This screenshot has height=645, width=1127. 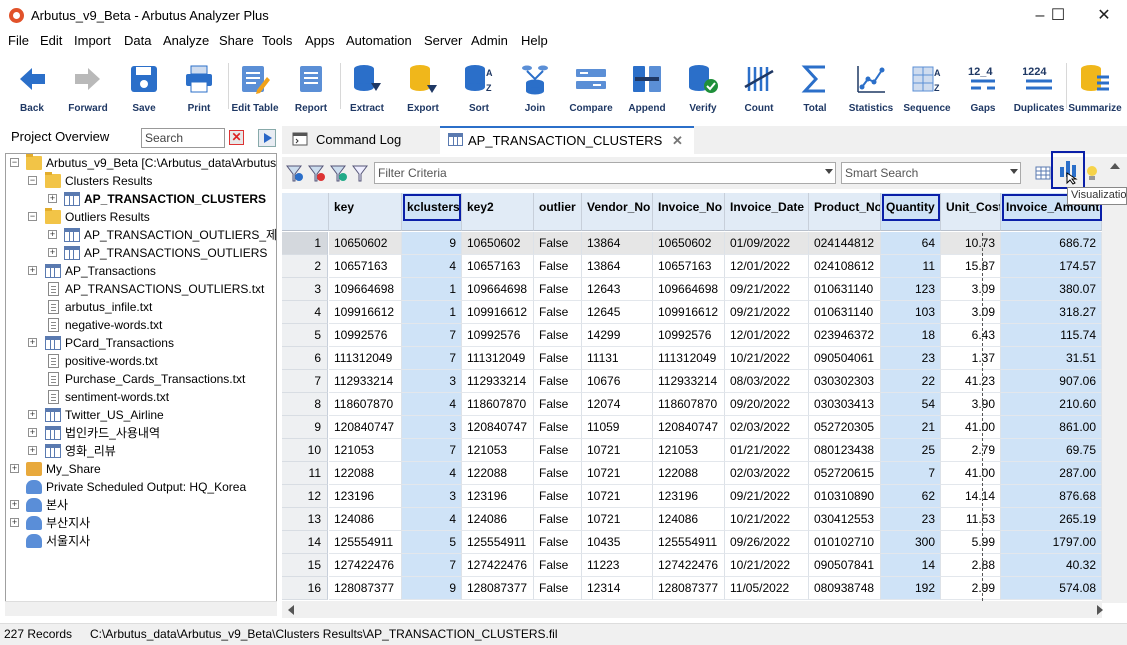 I want to click on close-button: ✕, so click(x=1104, y=15).